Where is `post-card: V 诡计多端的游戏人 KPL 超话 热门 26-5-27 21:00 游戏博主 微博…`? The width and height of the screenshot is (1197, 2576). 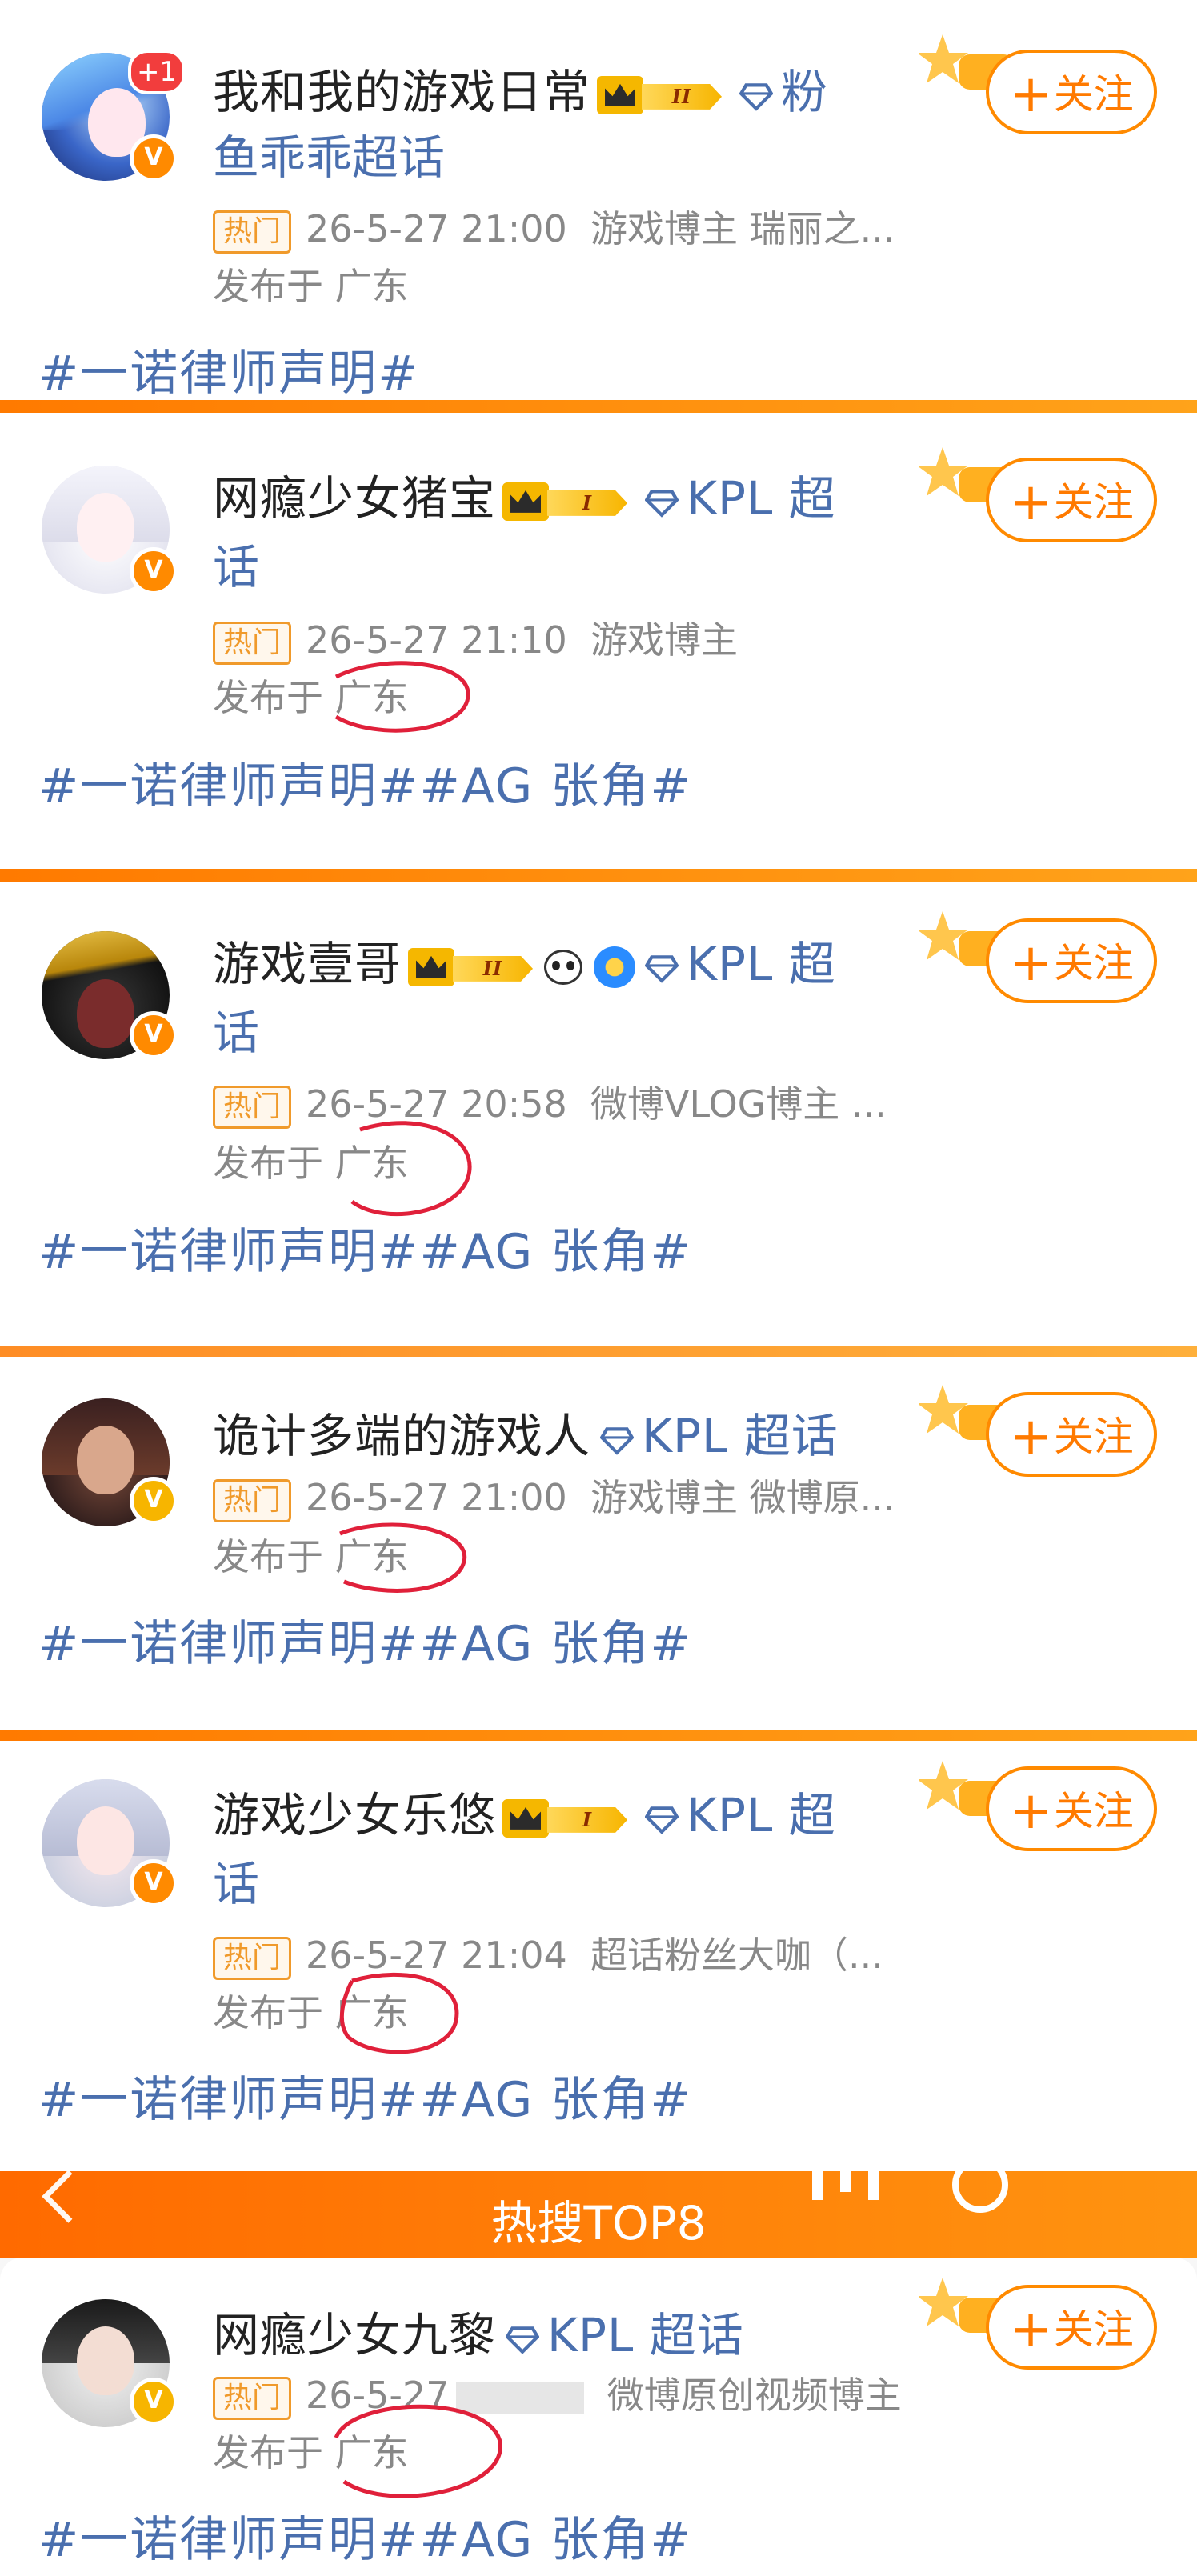
post-card: V 诡计多端的游戏人 KPL 超话 热门 26-5-27 21:00 游戏博主 微博… is located at coordinates (598, 1543).